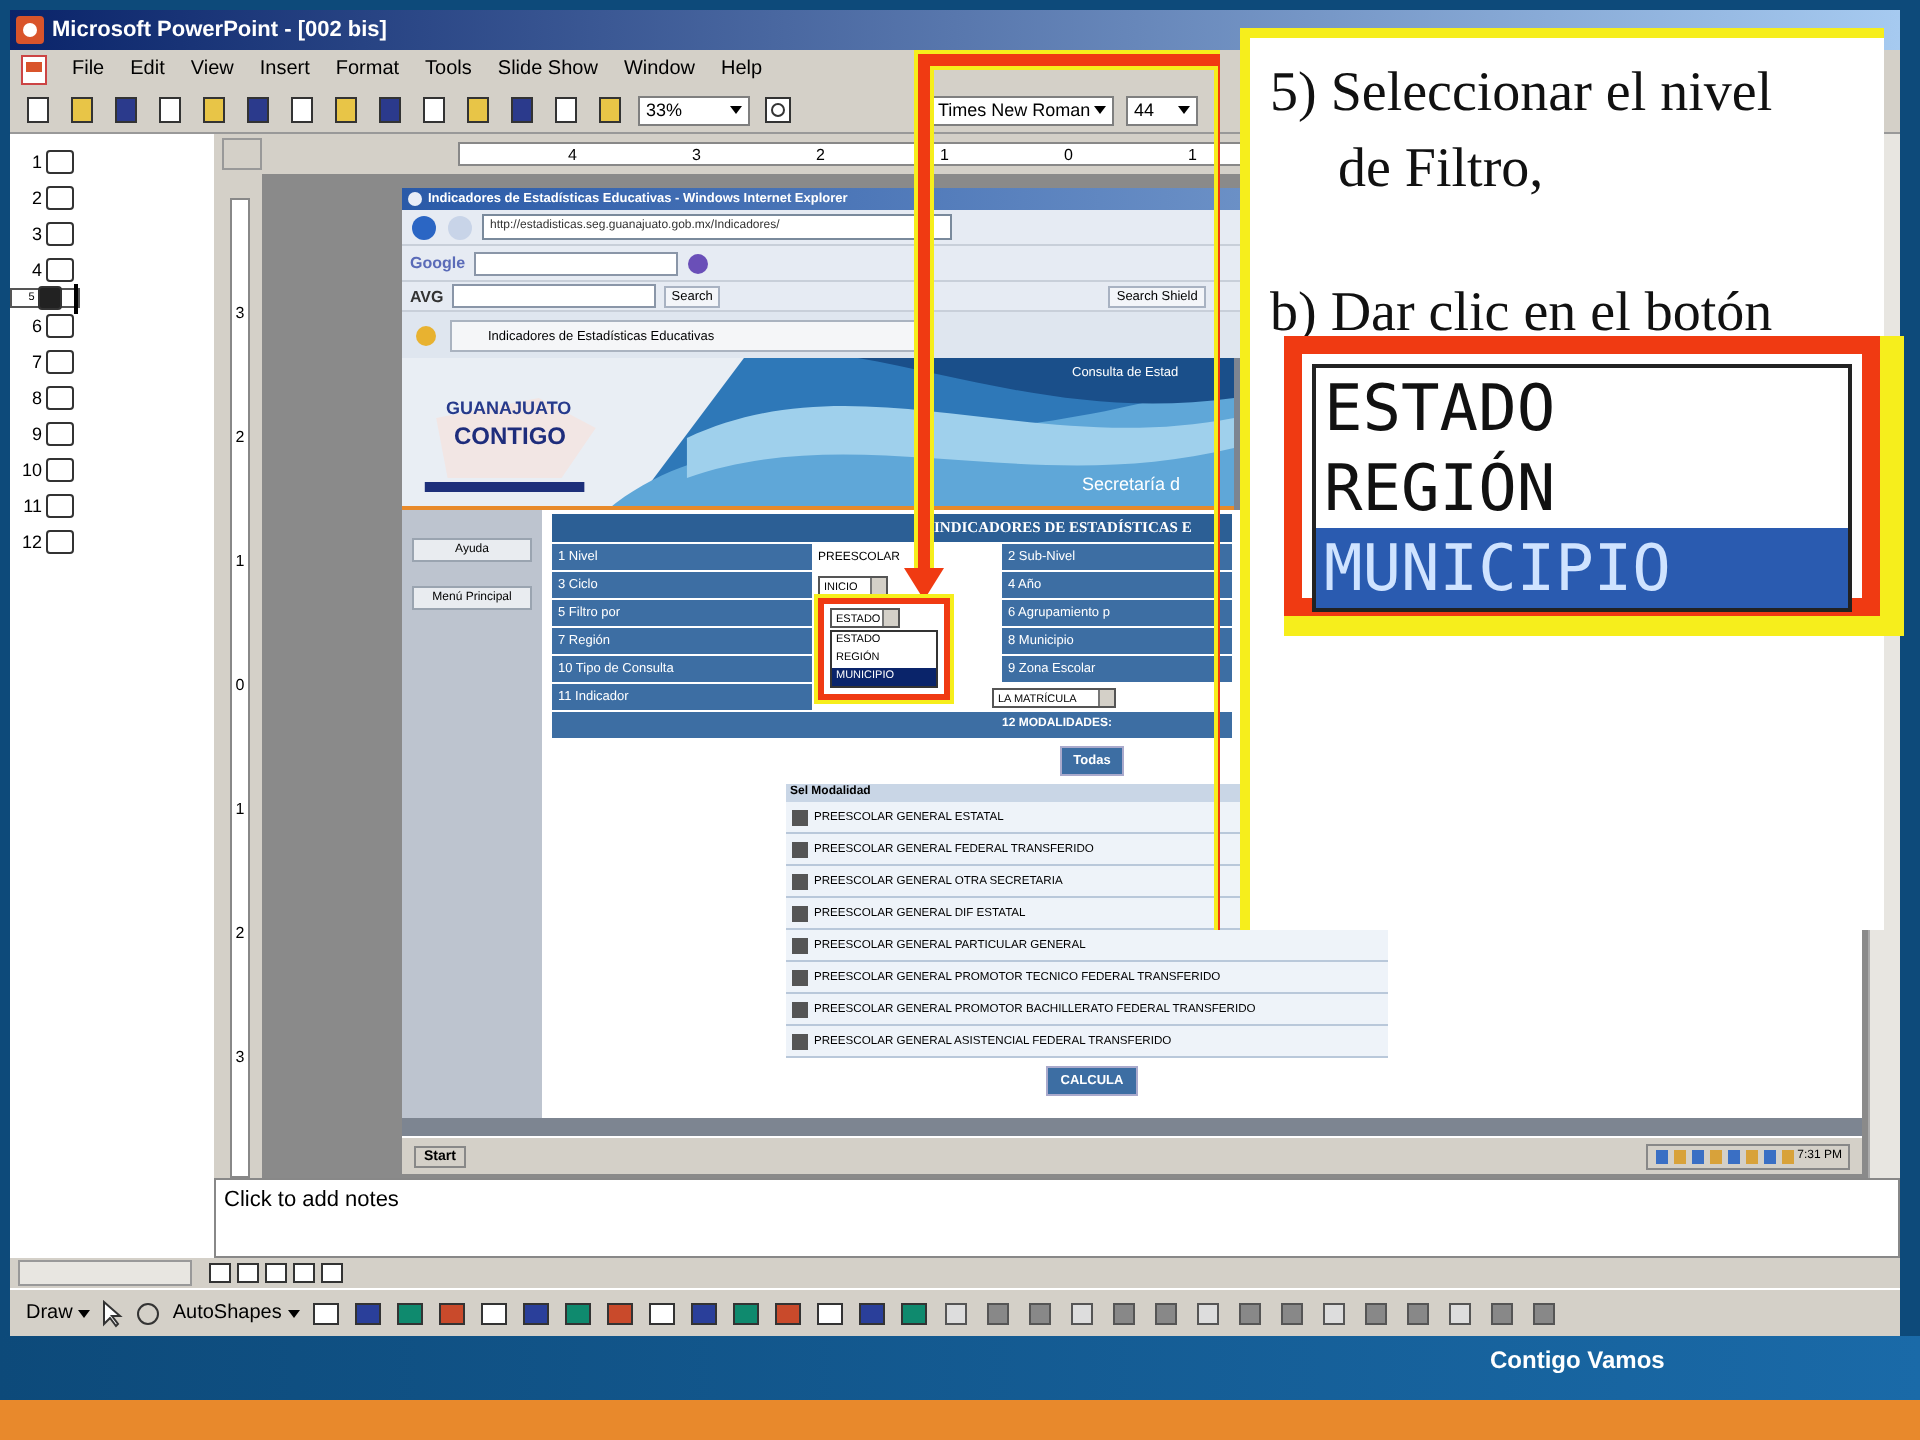 This screenshot has width=1920, height=1440. Describe the element at coordinates (219, 29) in the screenshot. I see `window-title: Microsoft PowerPoint - [002 bis]` at that location.